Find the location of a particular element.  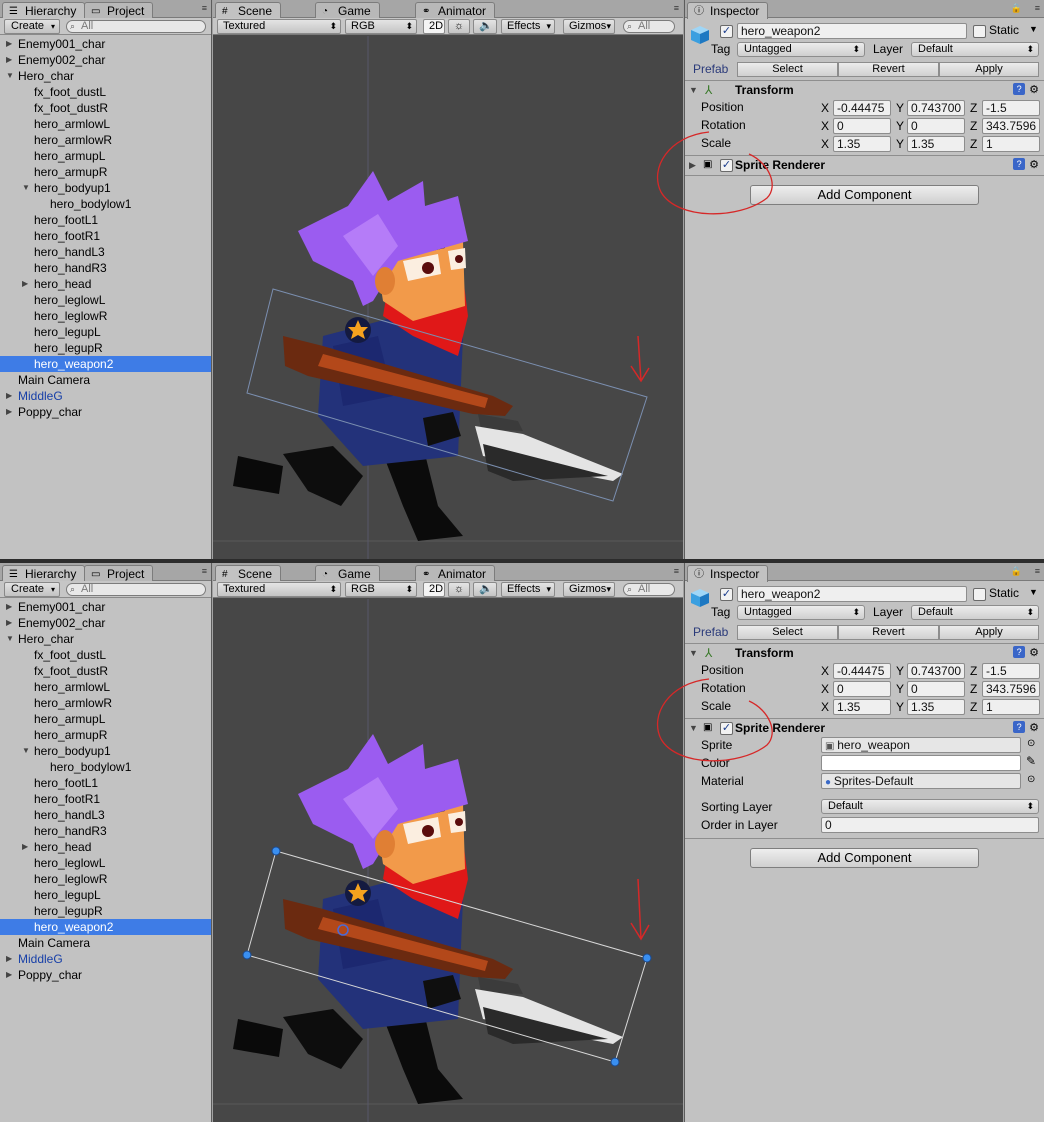

rect-handle-bottom-right is located at coordinates (615, 1062).